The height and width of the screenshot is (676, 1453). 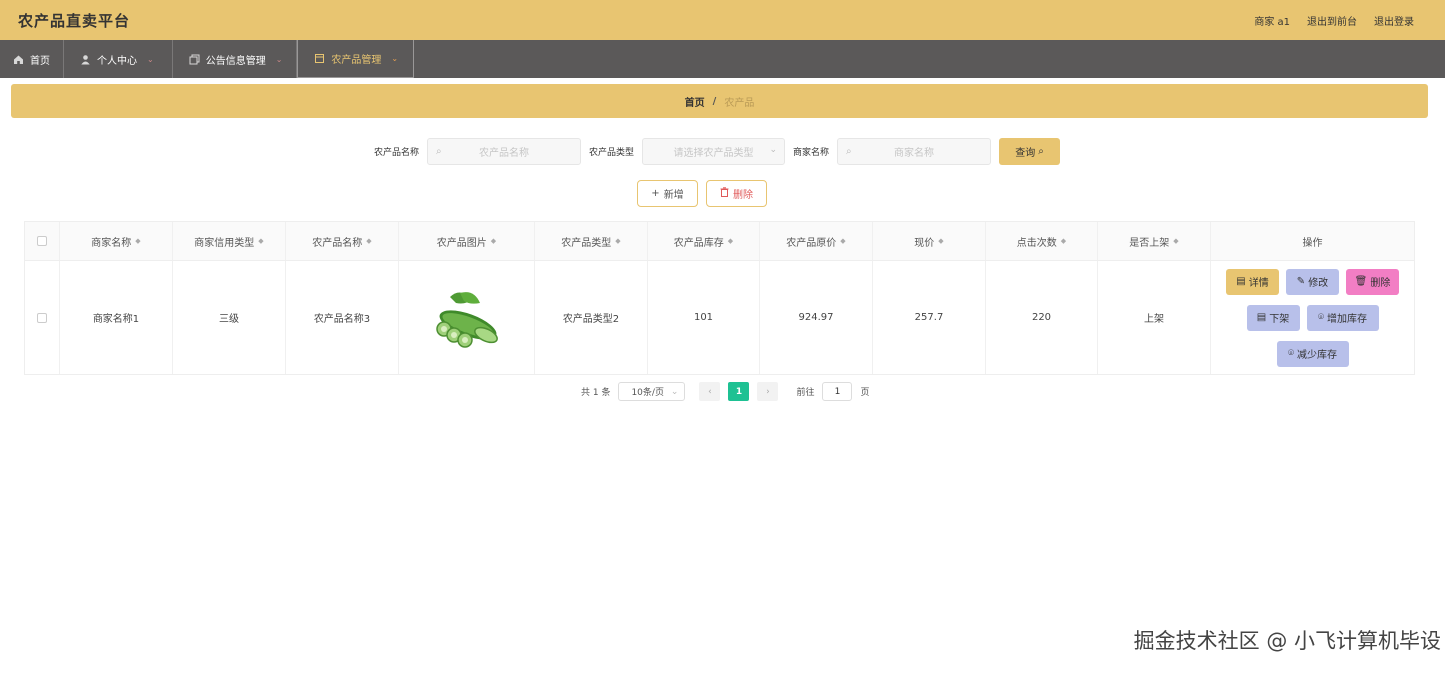 I want to click on off-shelf-button-label: 下架, so click(x=1279, y=319).